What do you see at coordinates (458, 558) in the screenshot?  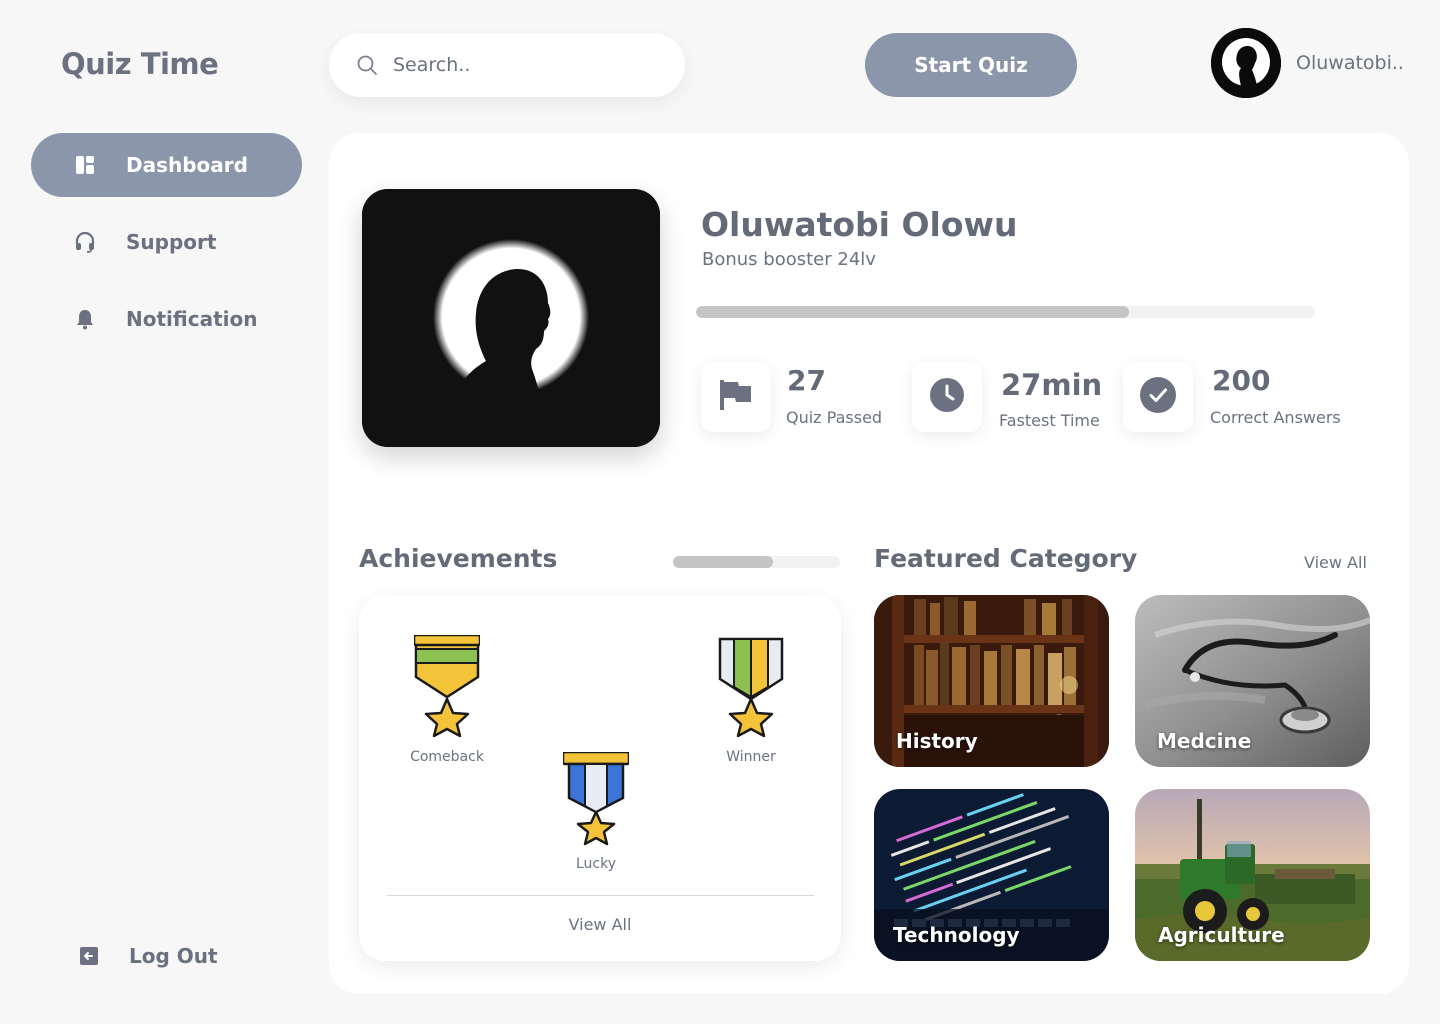 I see `achievements-title: Achievements` at bounding box center [458, 558].